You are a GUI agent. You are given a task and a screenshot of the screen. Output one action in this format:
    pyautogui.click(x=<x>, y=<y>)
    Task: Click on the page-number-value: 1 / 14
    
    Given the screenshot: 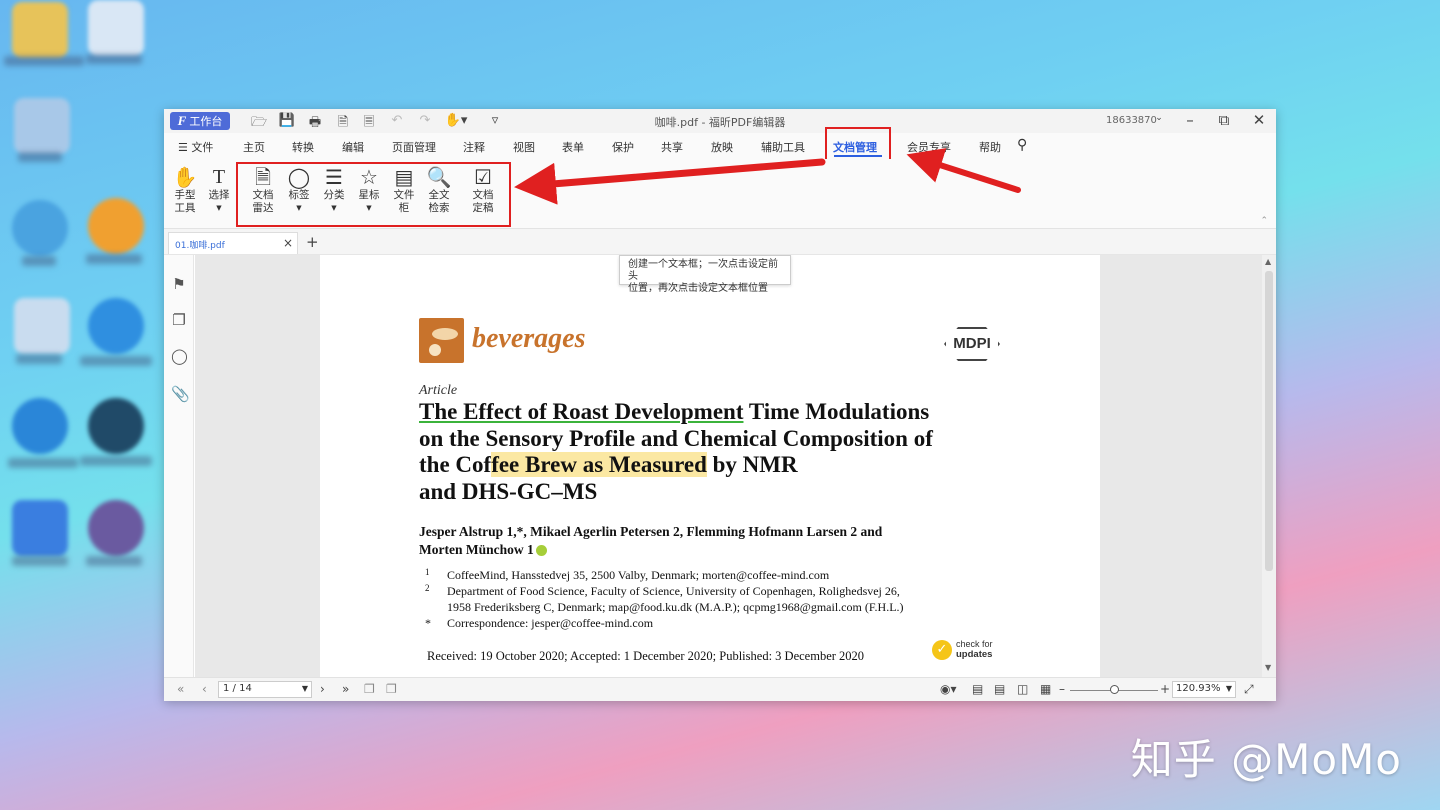 What is the action you would take?
    pyautogui.click(x=237, y=688)
    